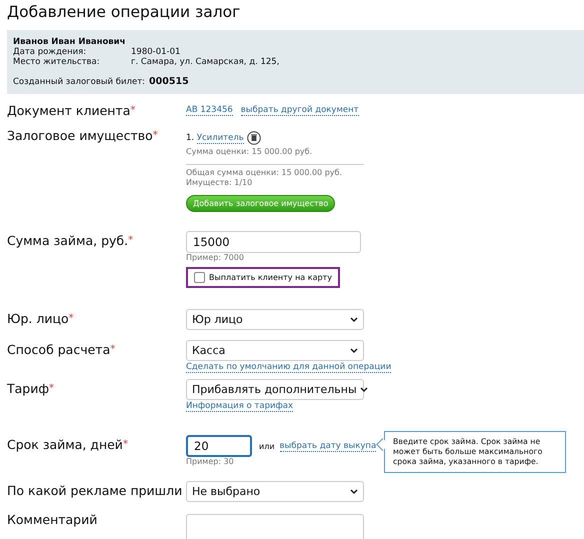 The height and width of the screenshot is (539, 584). Describe the element at coordinates (273, 242) in the screenshot. I see `amount-field: 15000` at that location.